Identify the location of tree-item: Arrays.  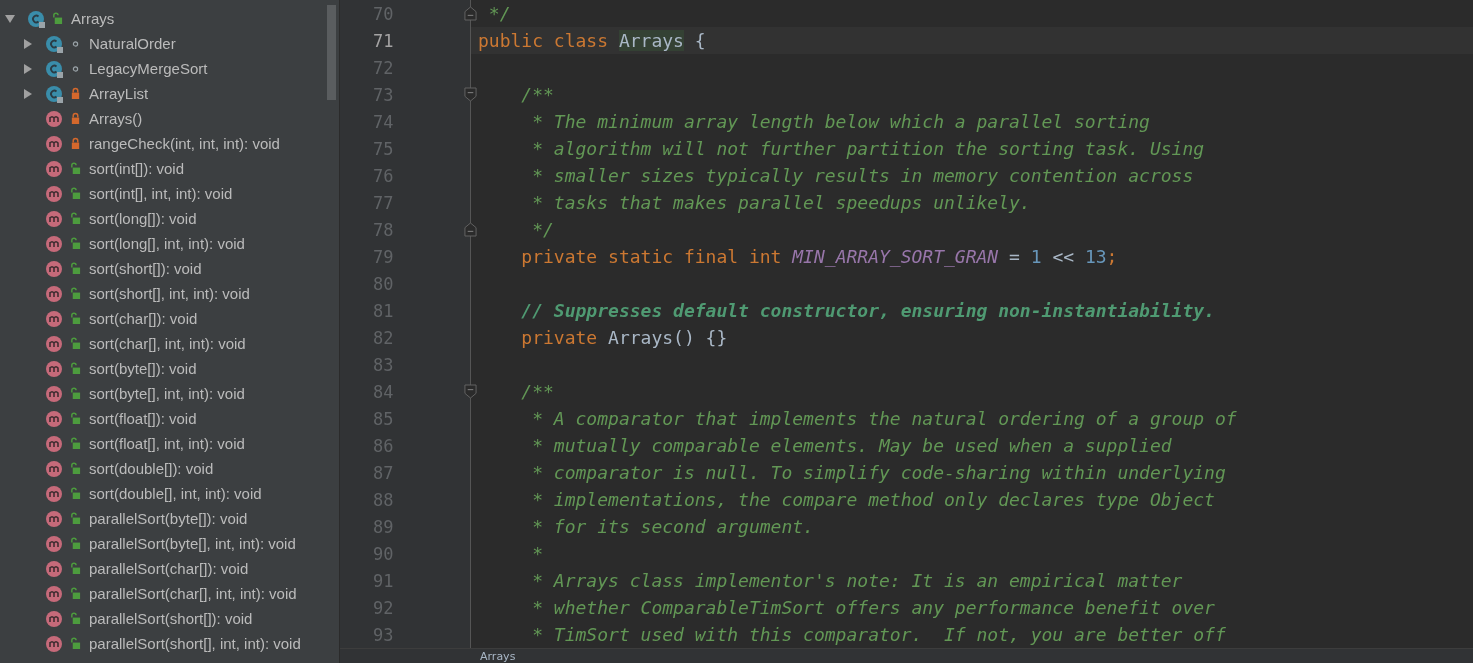
(169, 18).